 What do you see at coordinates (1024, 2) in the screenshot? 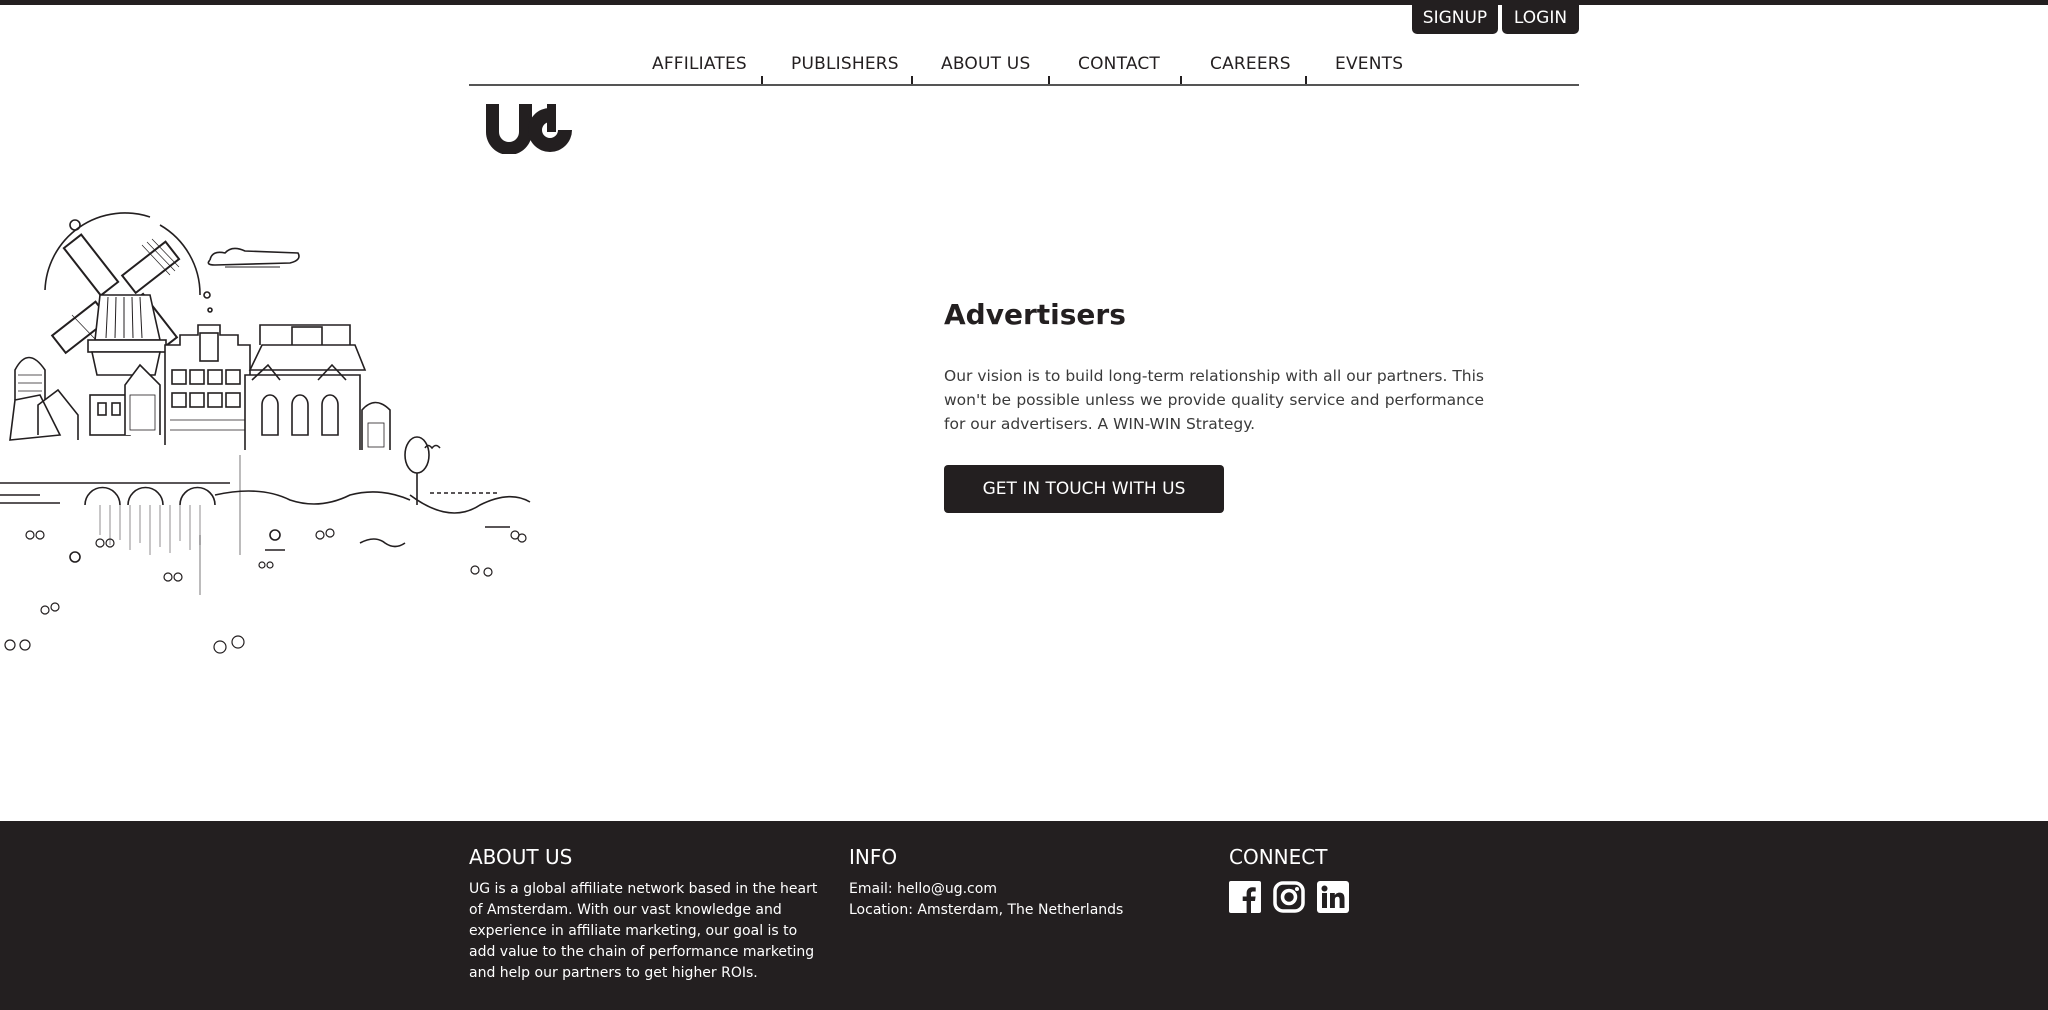
I see `top-bar` at bounding box center [1024, 2].